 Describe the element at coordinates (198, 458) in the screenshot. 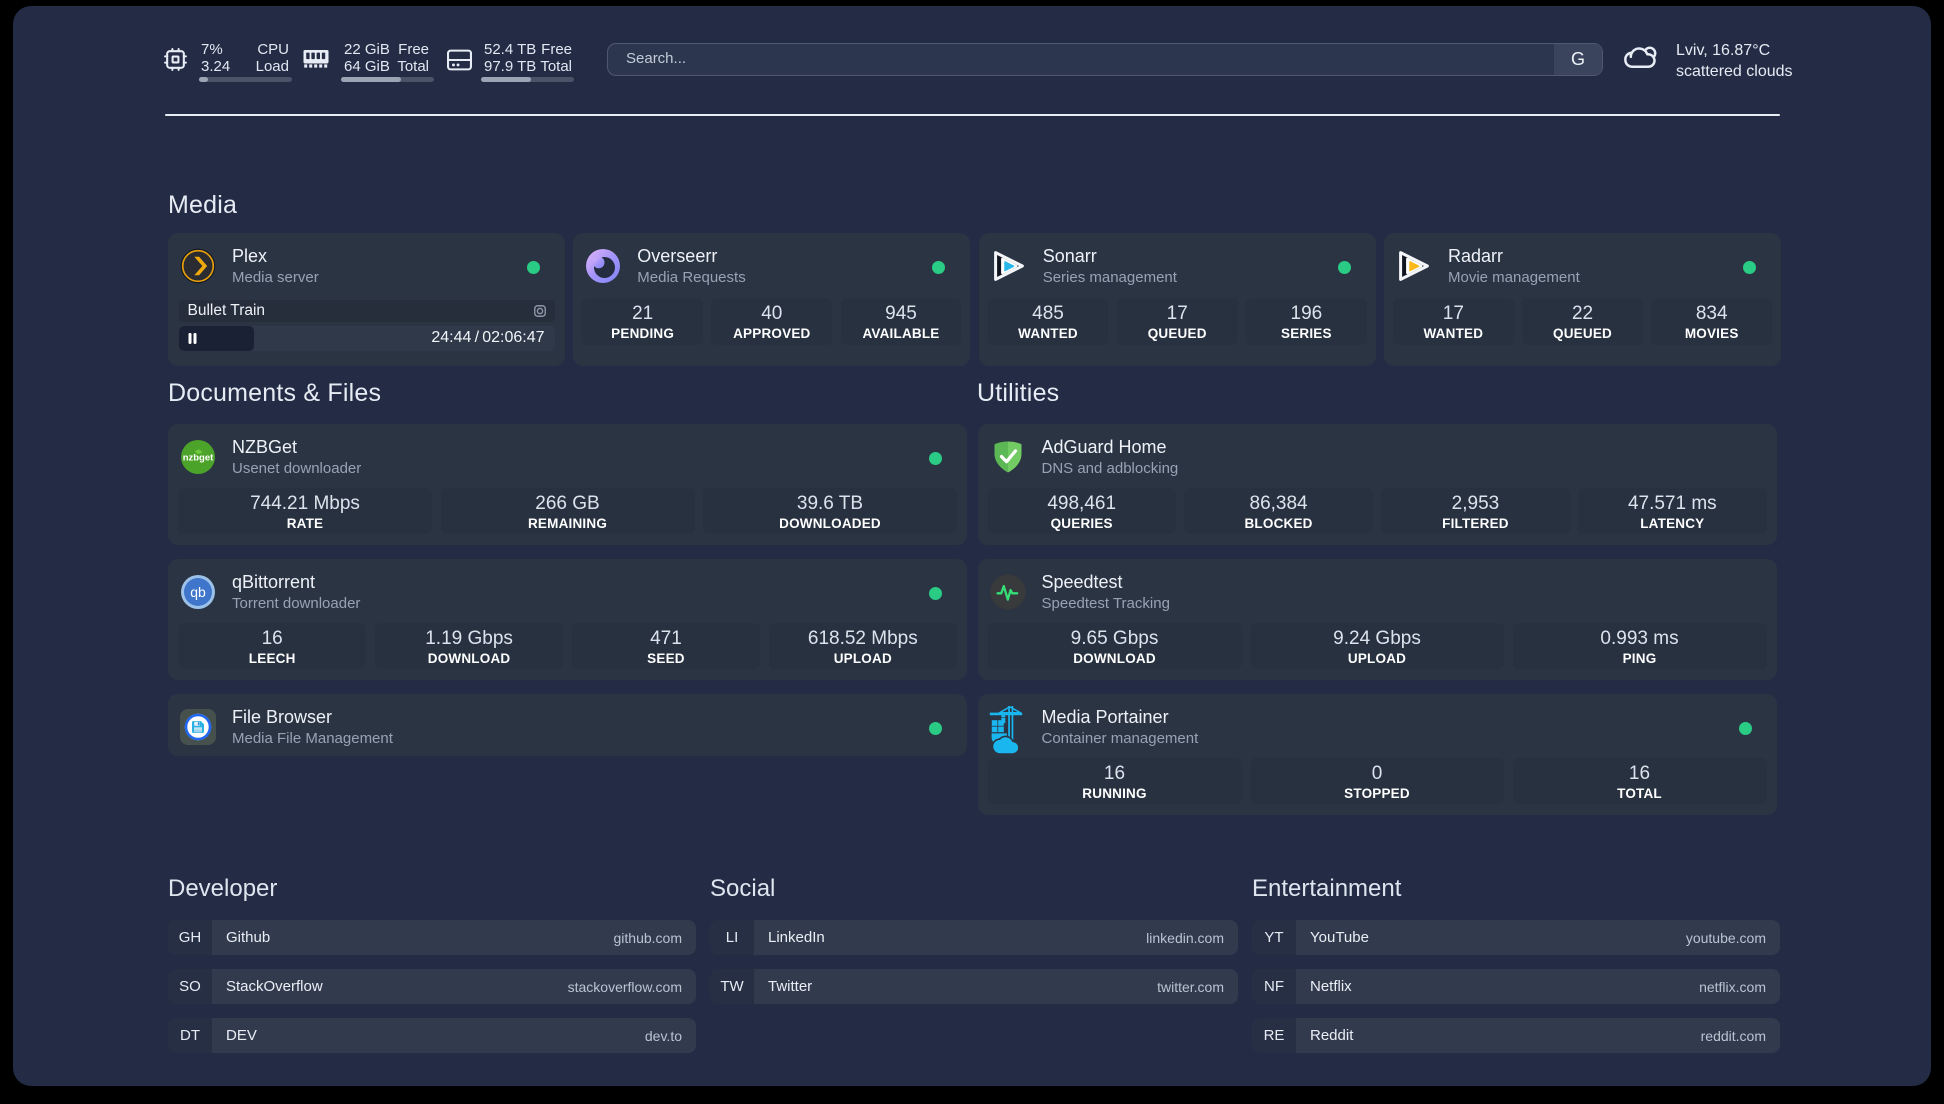

I see `svg-text: nzbget` at that location.